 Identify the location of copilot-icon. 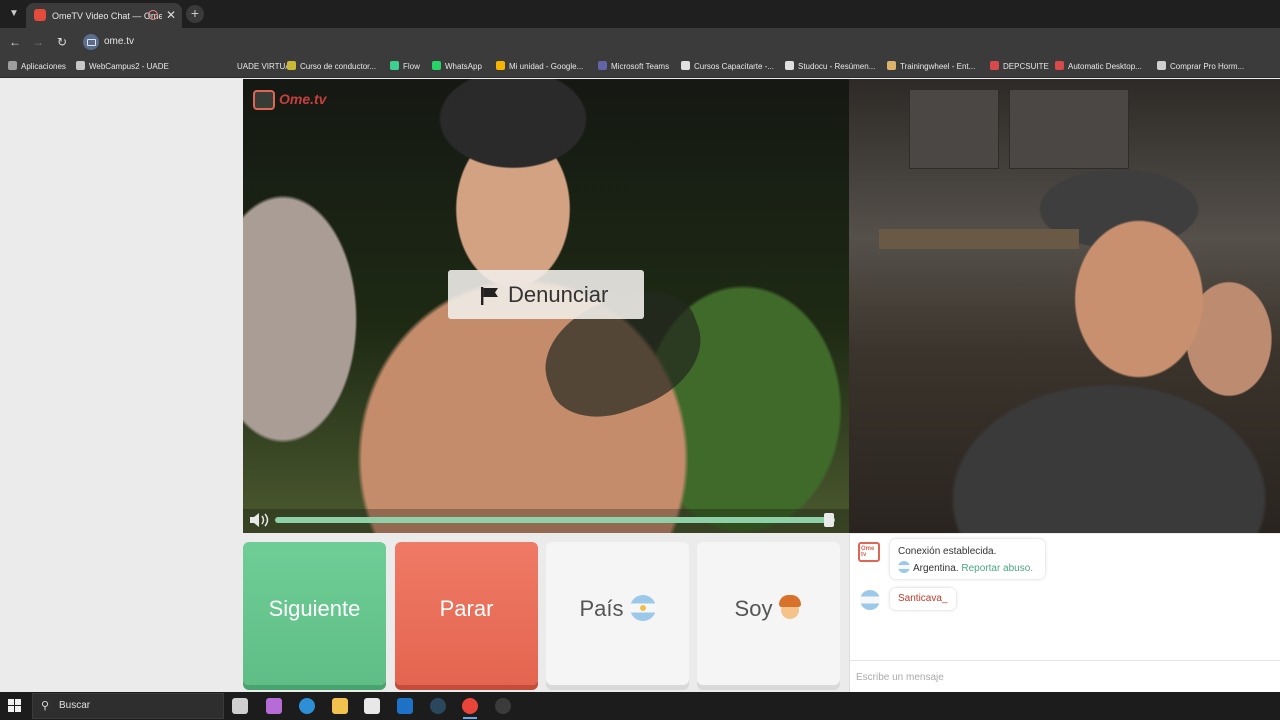
(274, 706).